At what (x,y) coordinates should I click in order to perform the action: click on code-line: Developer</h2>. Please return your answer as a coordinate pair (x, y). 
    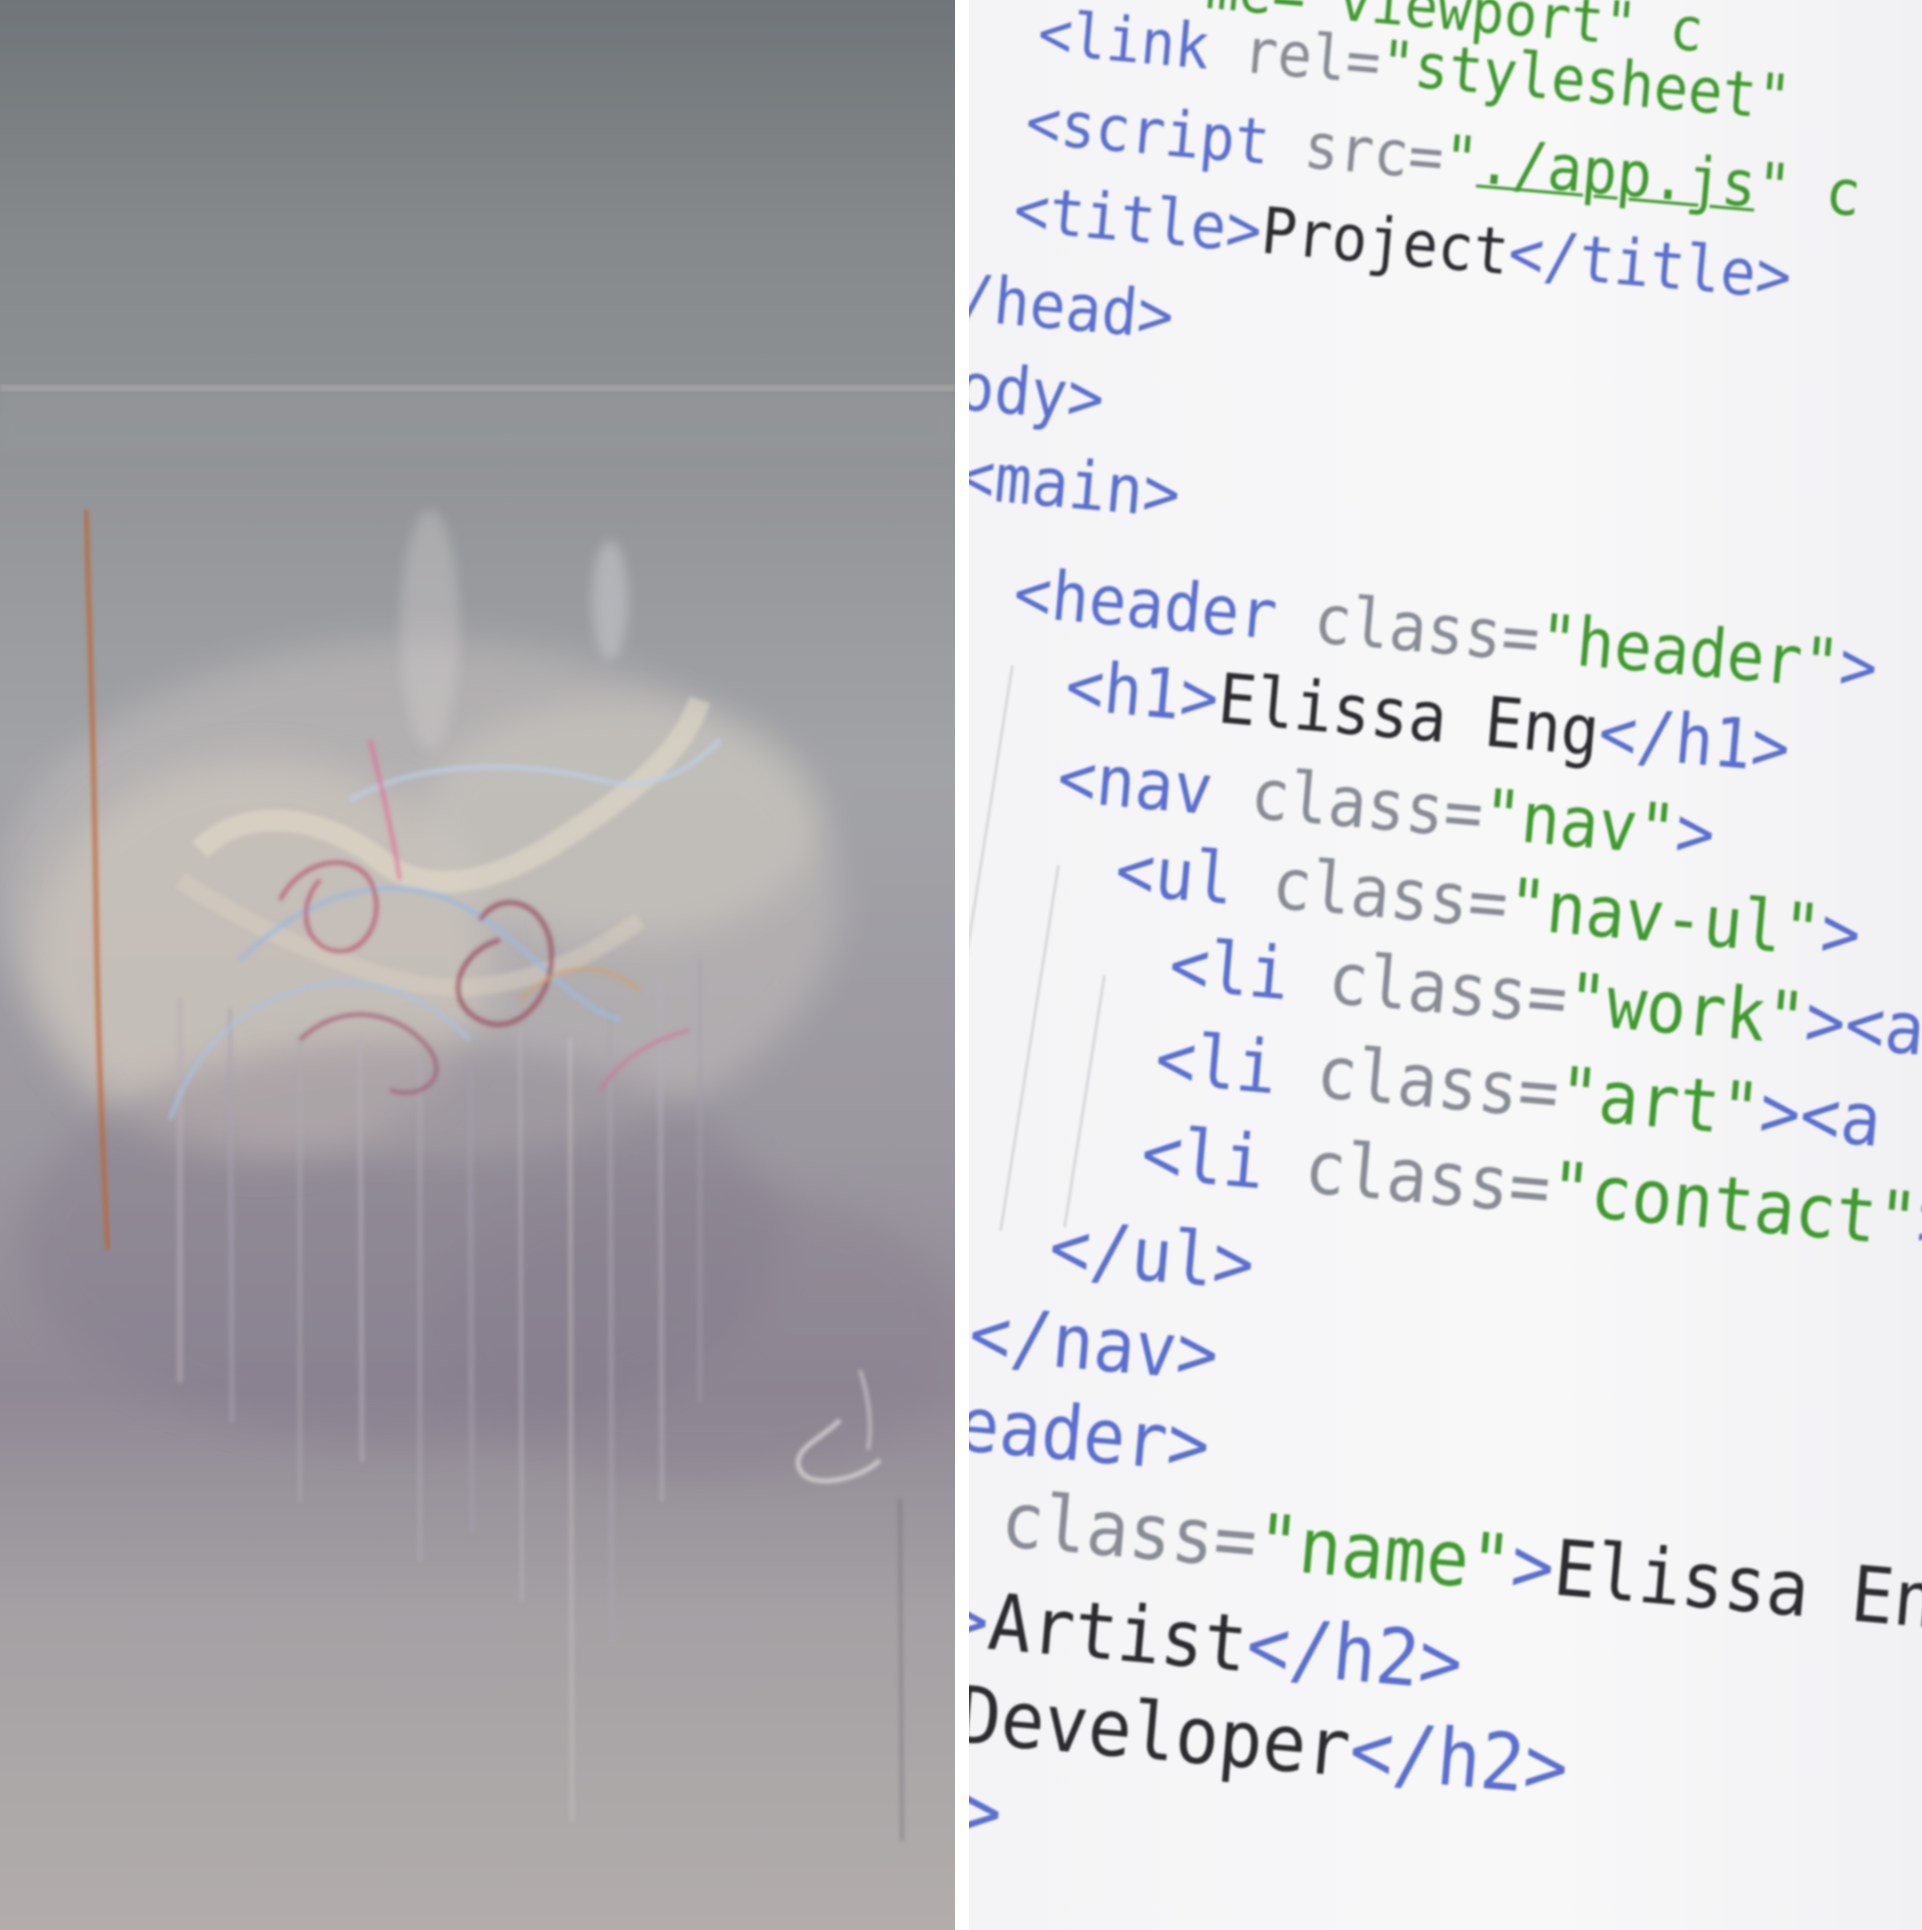
    Looking at the image, I should click on (1270, 1741).